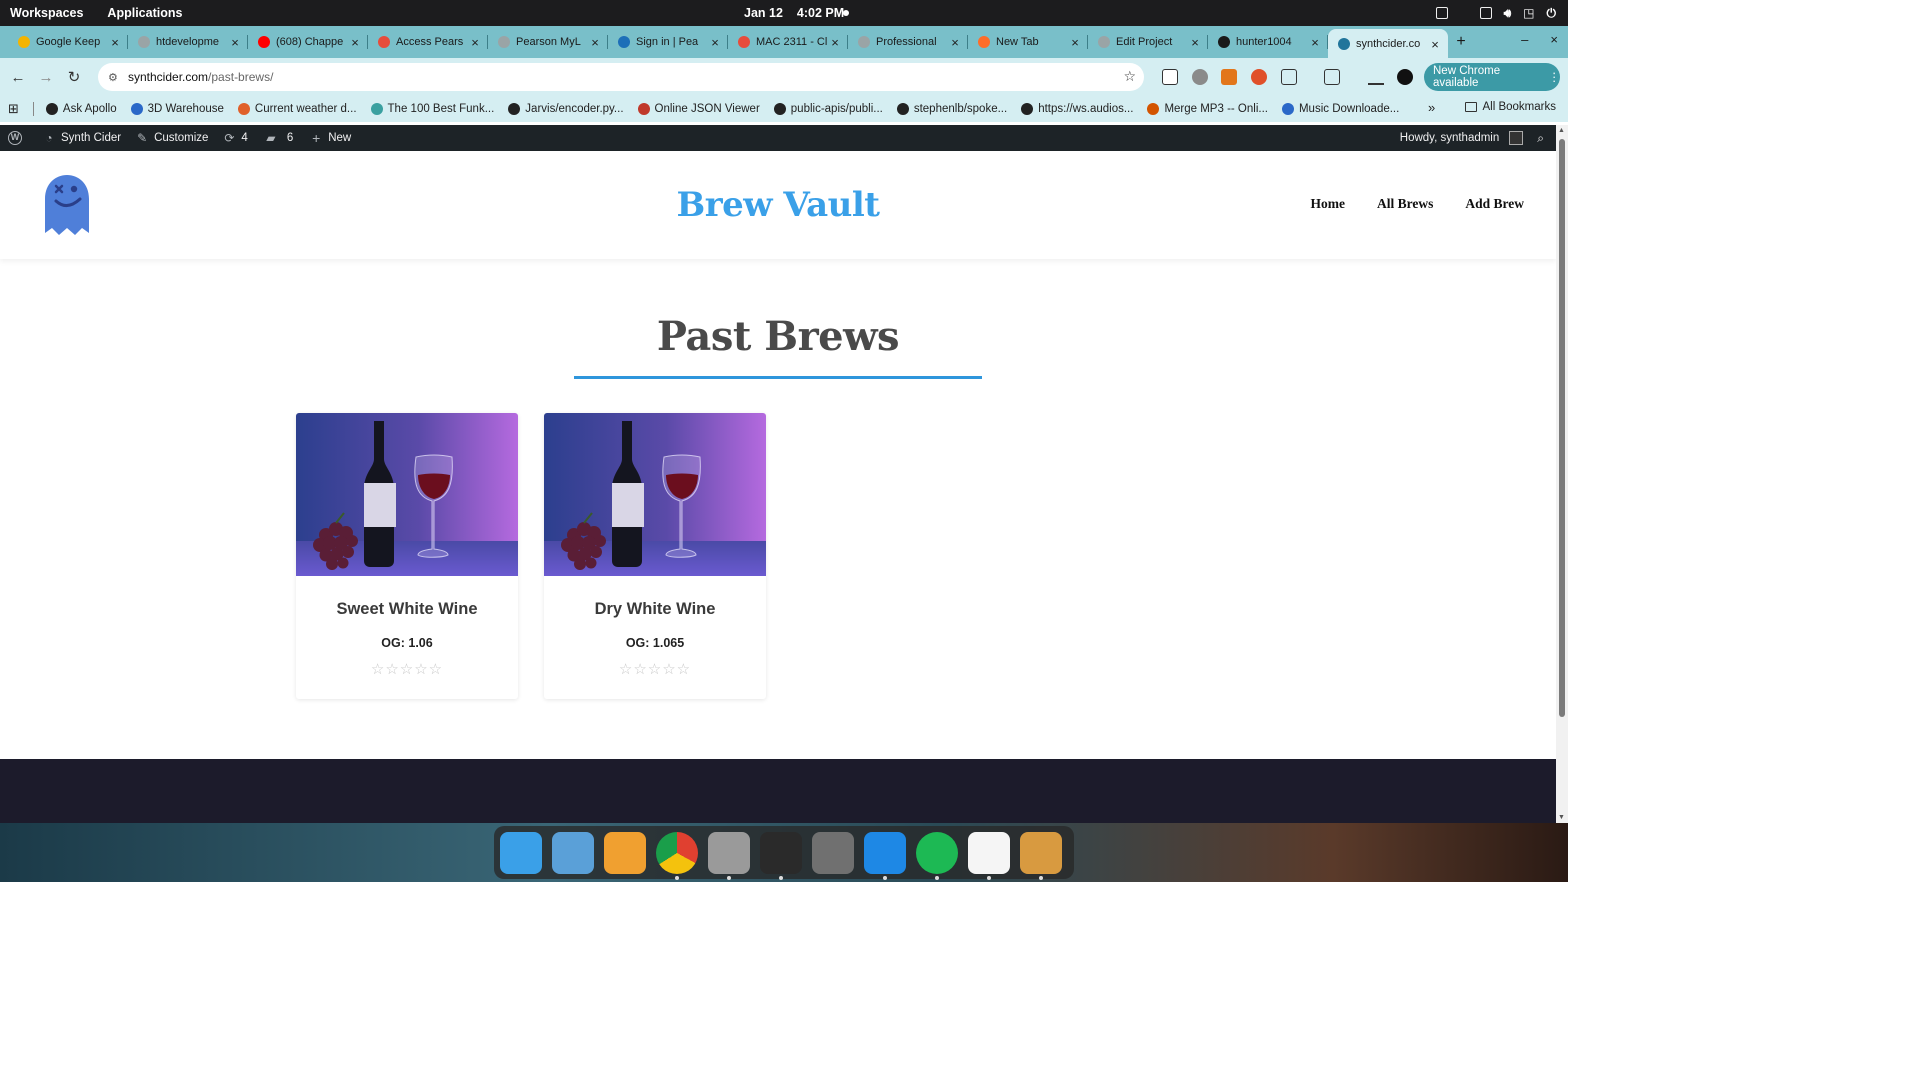  What do you see at coordinates (521, 852) in the screenshot?
I see `search-app-icon` at bounding box center [521, 852].